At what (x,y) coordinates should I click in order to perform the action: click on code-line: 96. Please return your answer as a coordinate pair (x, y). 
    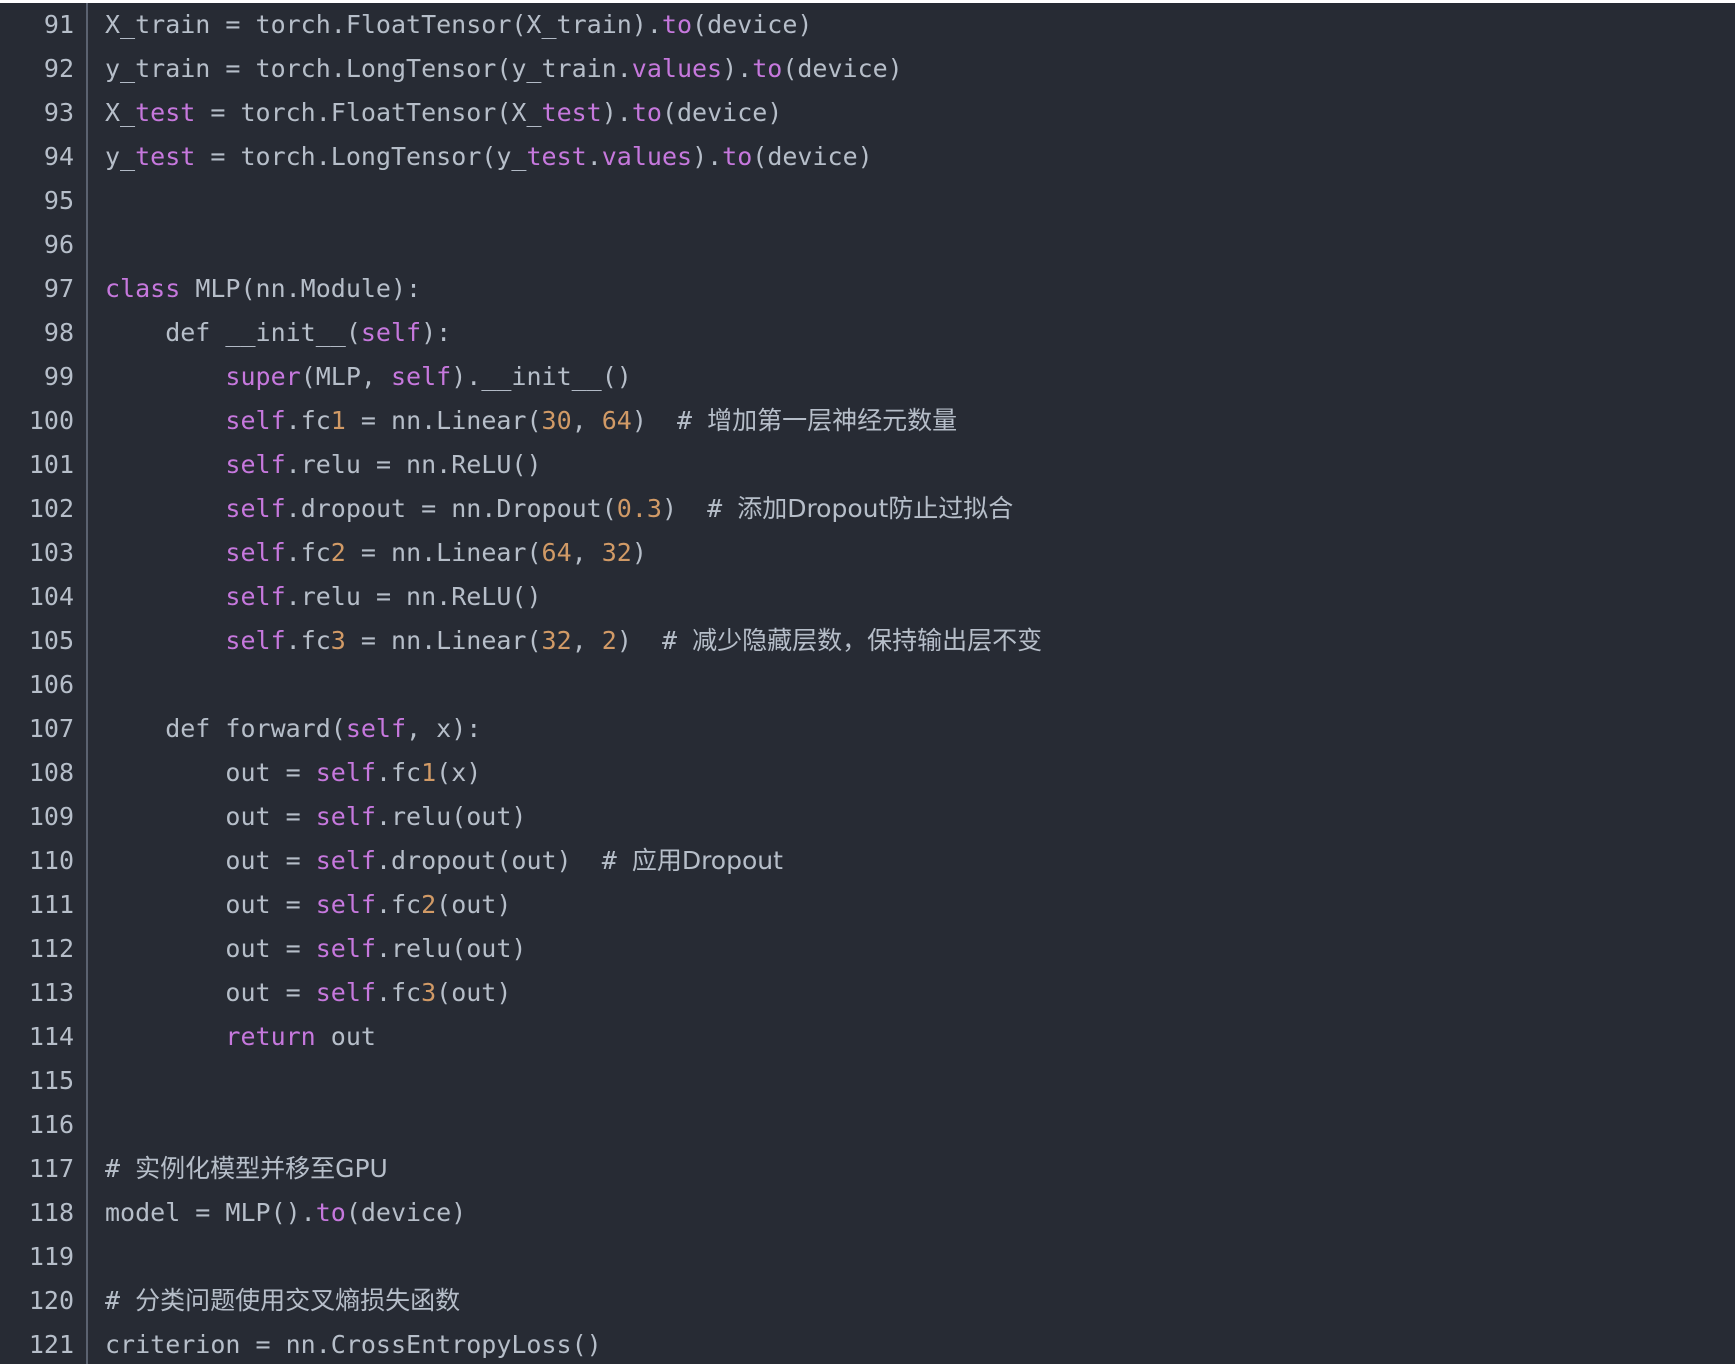
    Looking at the image, I should click on (867, 245).